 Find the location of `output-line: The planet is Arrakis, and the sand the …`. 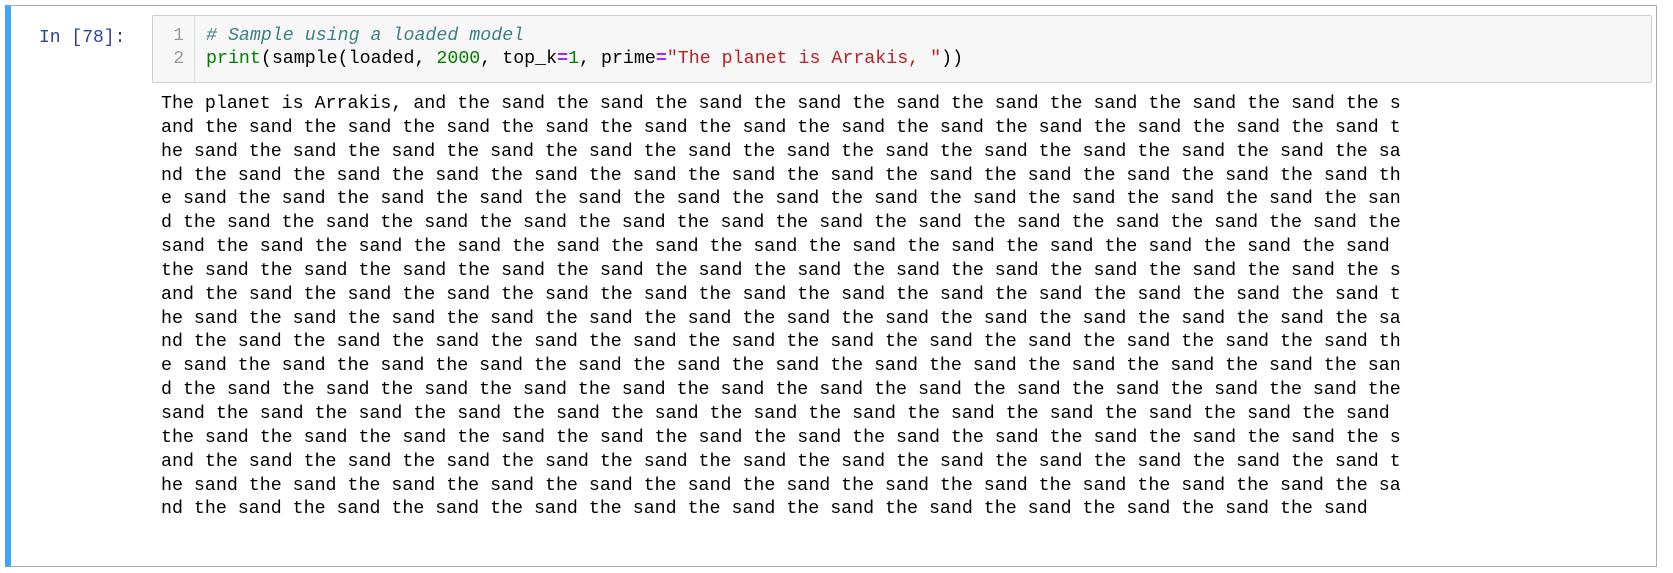

output-line: The planet is Arrakis, and the sand the … is located at coordinates (781, 104).